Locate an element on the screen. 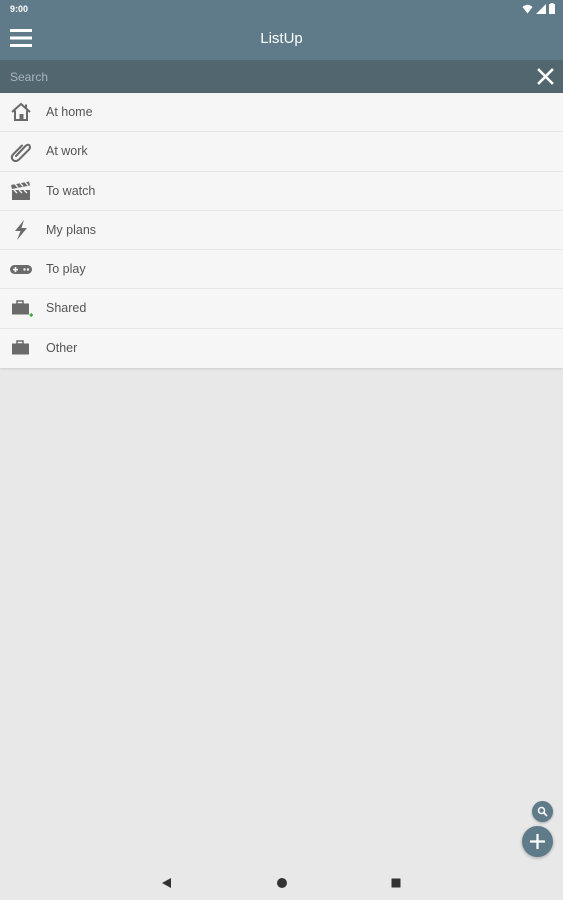  list-item-label: At work is located at coordinates (67, 151).